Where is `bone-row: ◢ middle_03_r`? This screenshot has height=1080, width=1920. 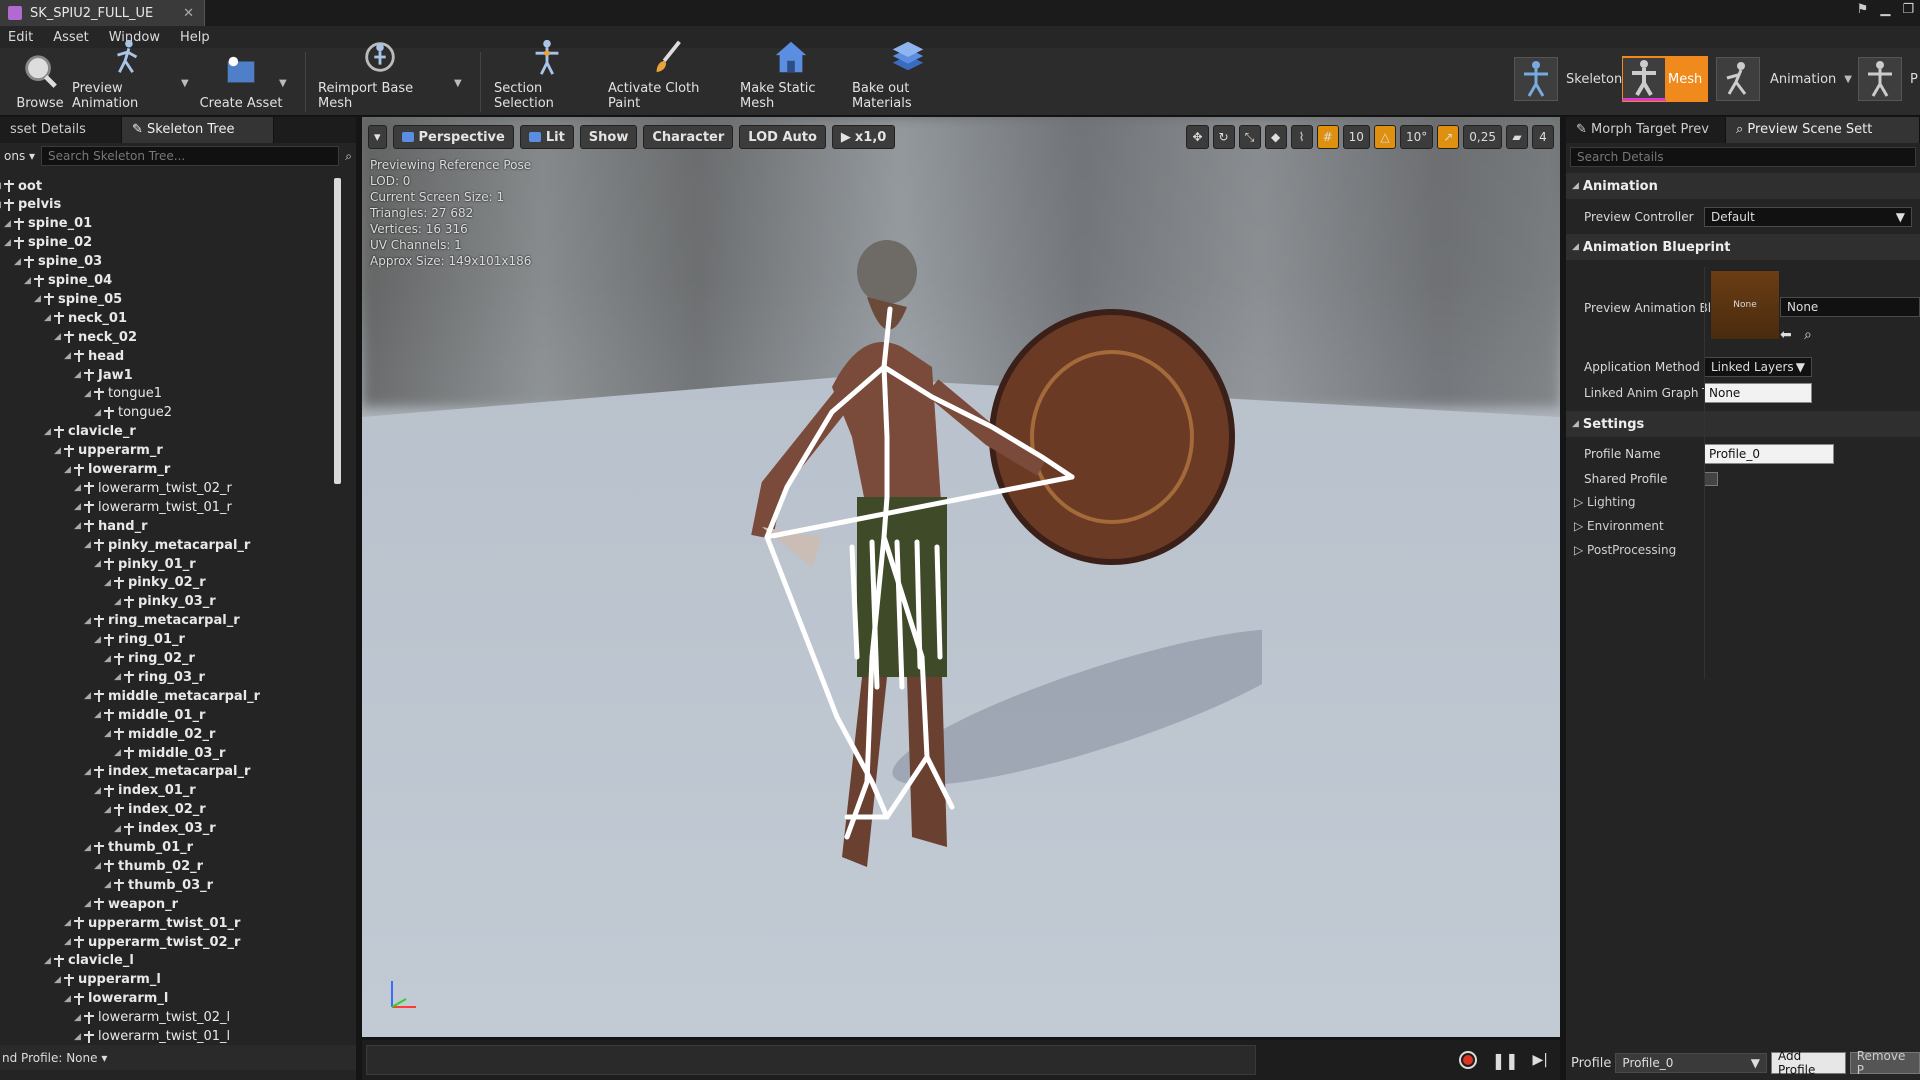 bone-row: ◢ middle_03_r is located at coordinates (169, 753).